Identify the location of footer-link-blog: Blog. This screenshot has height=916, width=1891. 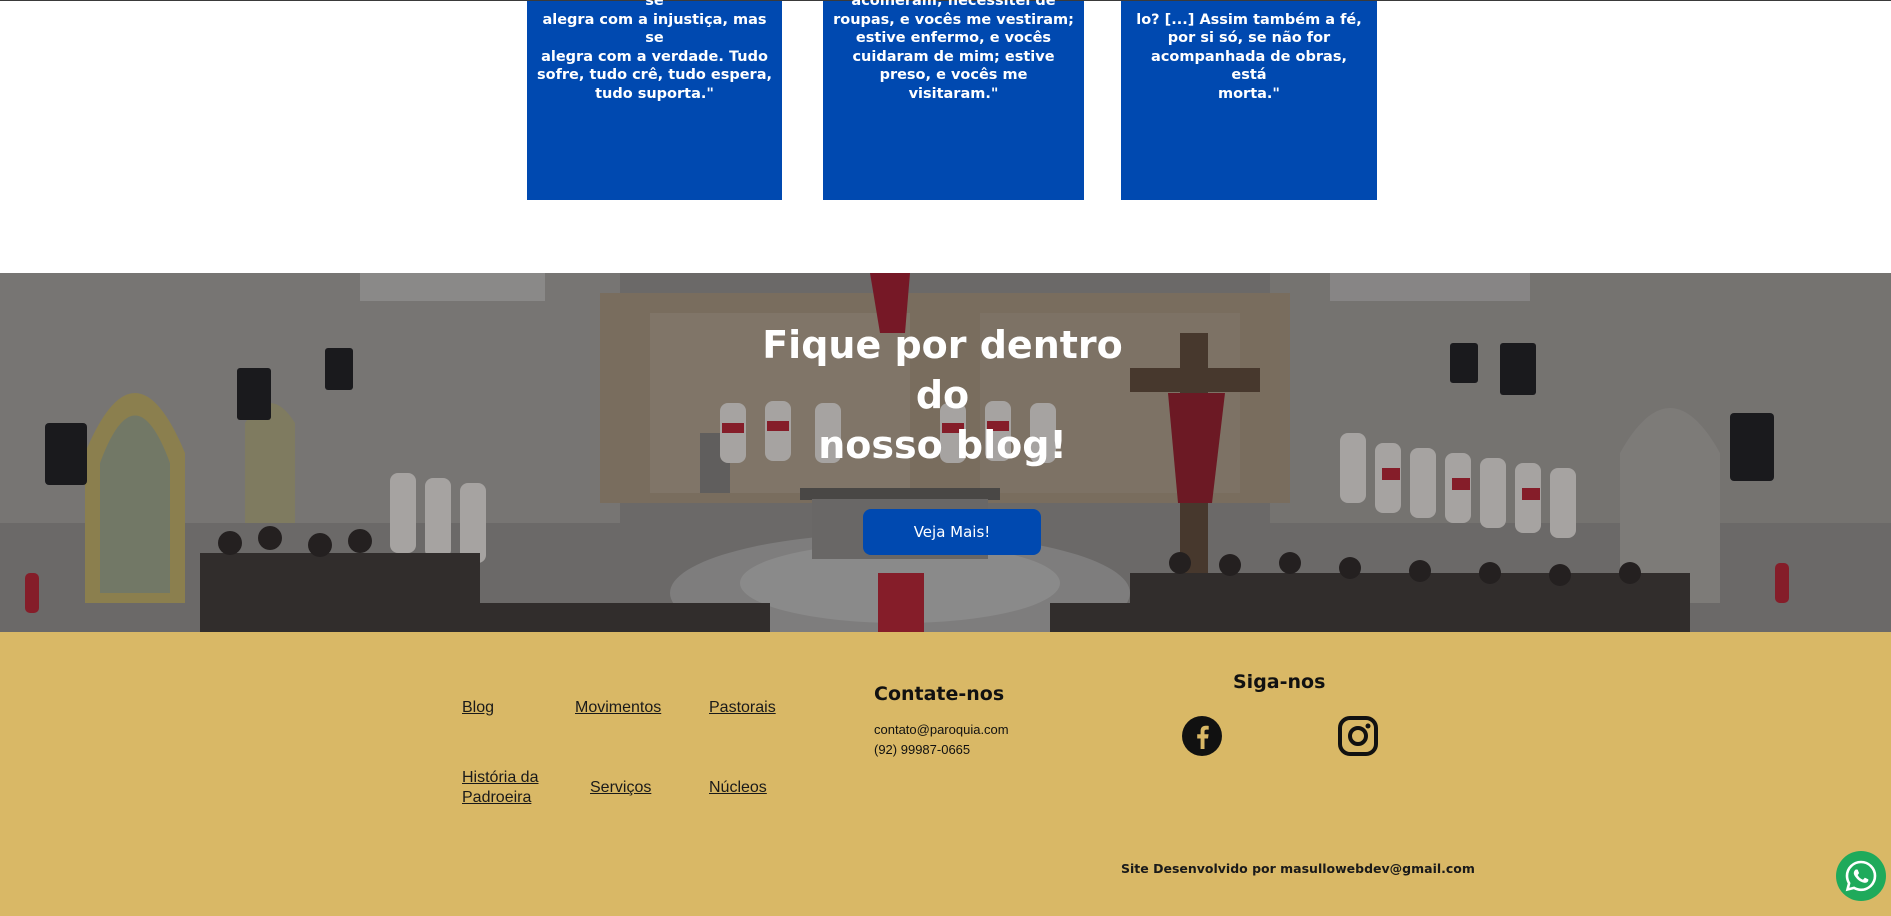
(478, 708).